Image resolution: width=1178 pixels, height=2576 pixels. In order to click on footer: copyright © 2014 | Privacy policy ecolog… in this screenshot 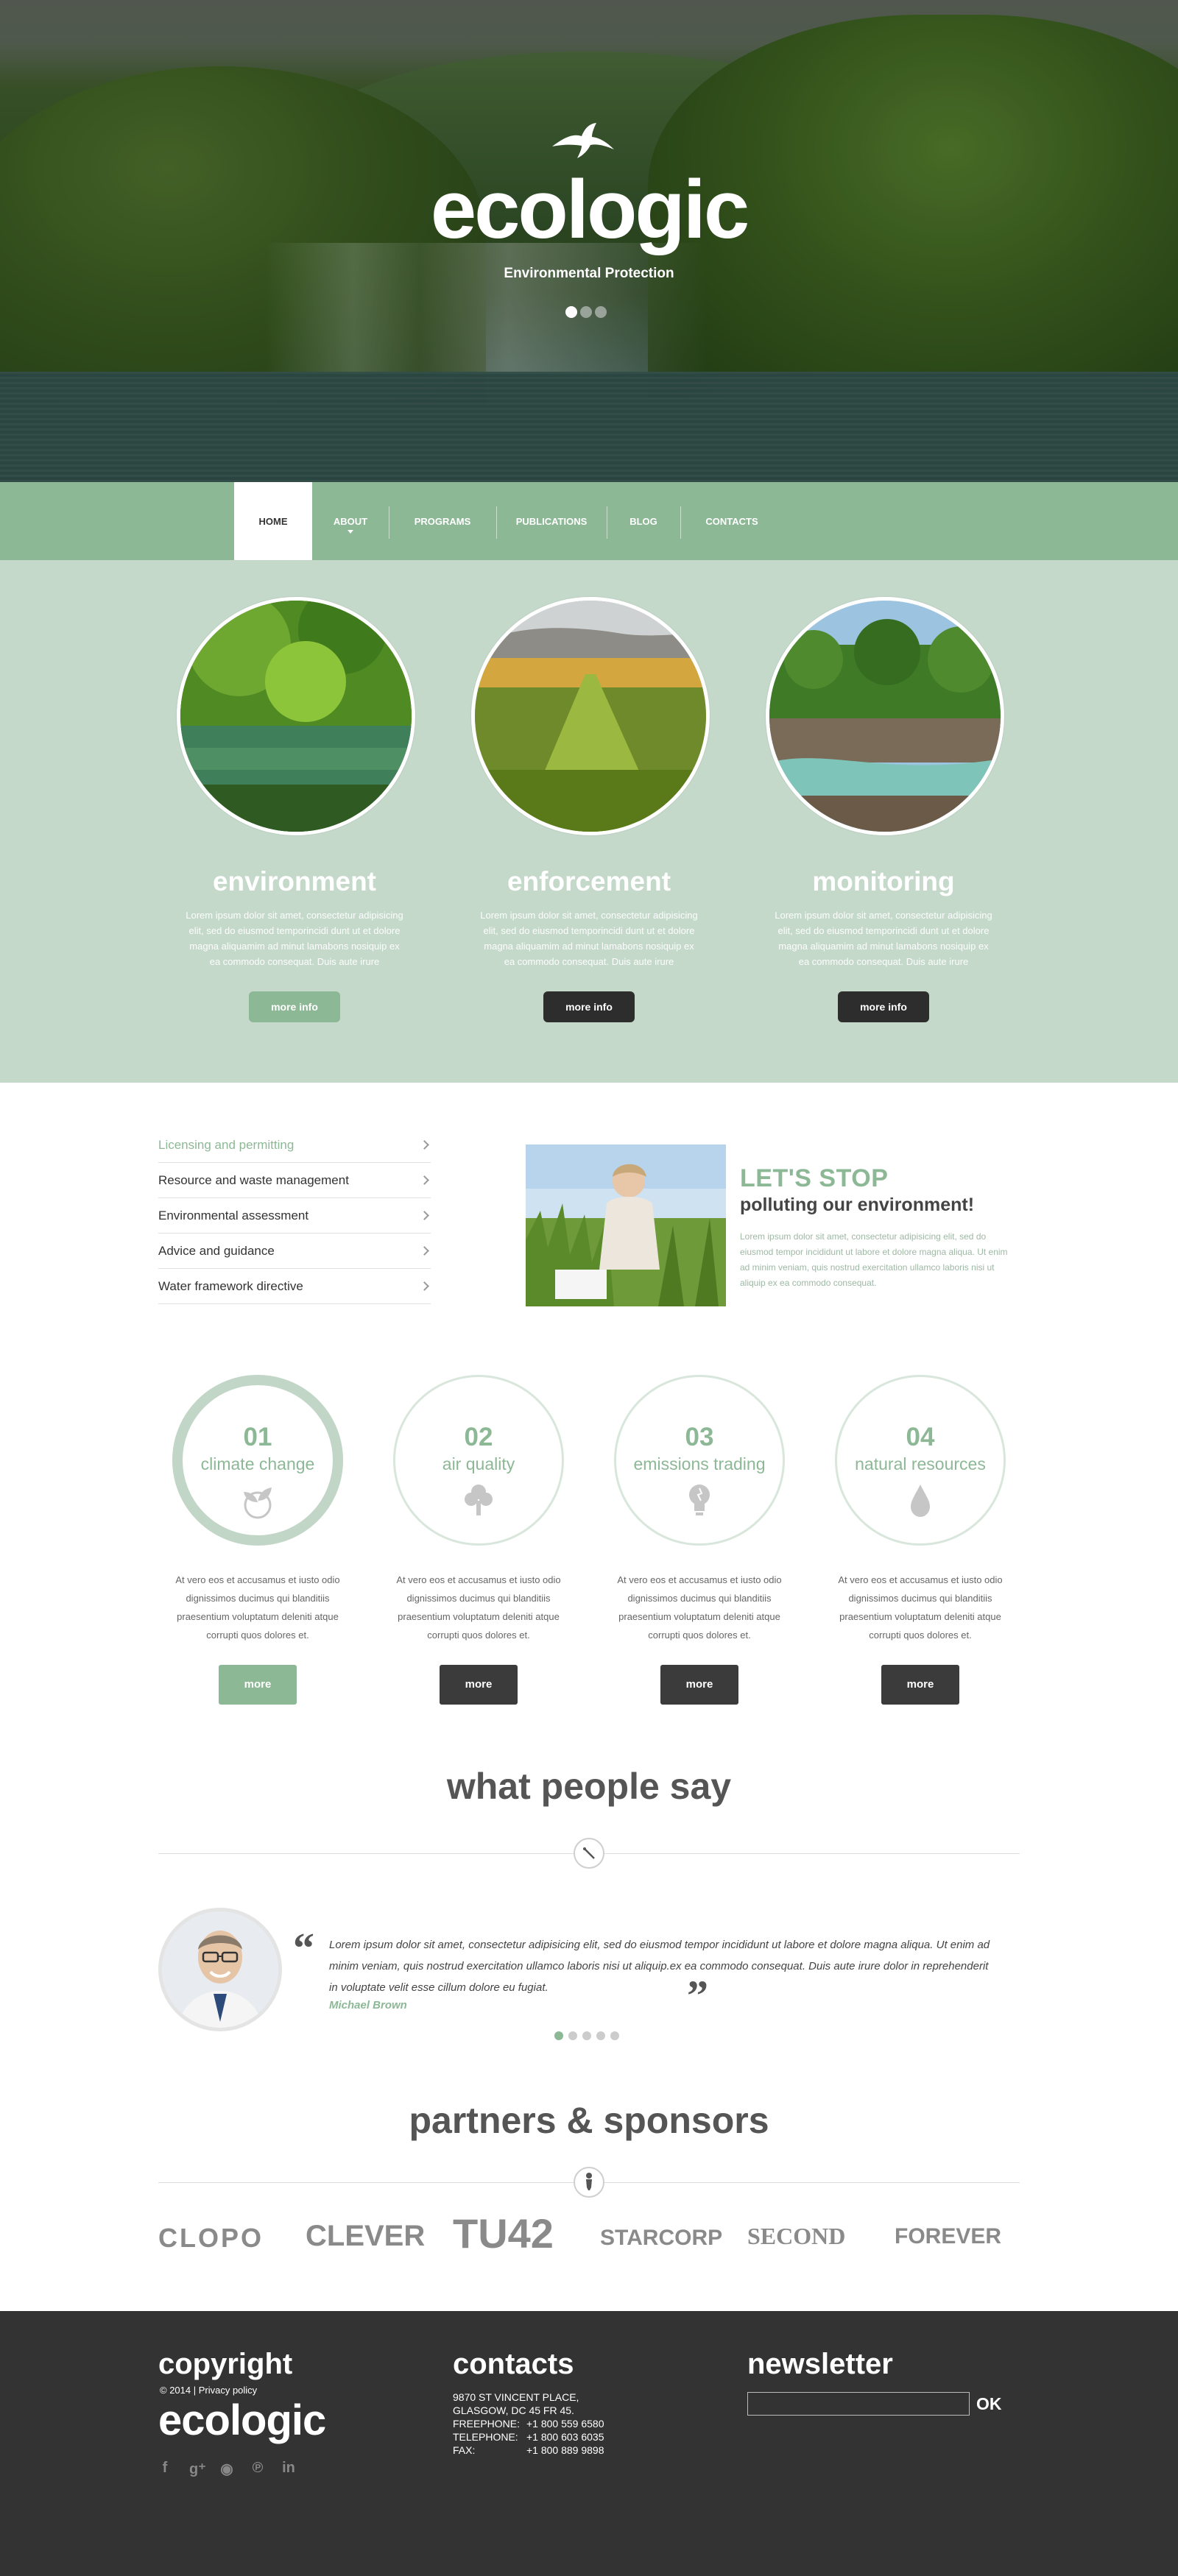, I will do `click(589, 2443)`.